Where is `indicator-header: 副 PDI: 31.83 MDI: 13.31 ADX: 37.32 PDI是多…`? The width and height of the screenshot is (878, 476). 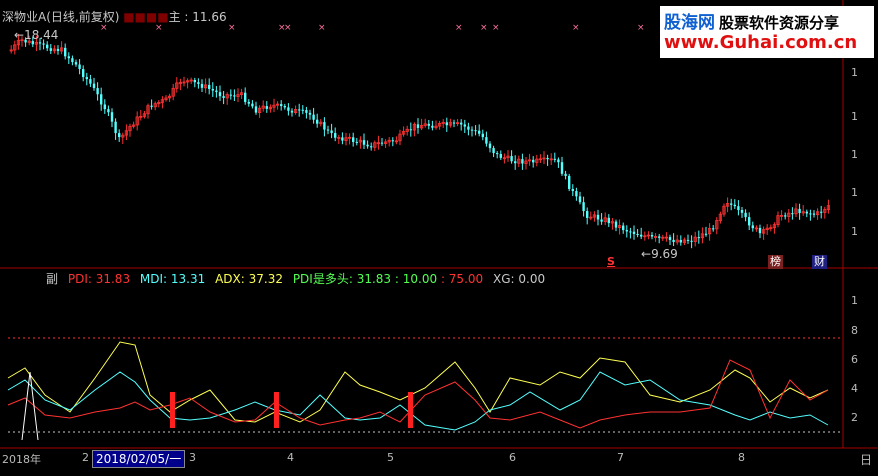 indicator-header: 副 PDI: 31.83 MDI: 13.31 ADX: 37.32 PDI是多… is located at coordinates (296, 279).